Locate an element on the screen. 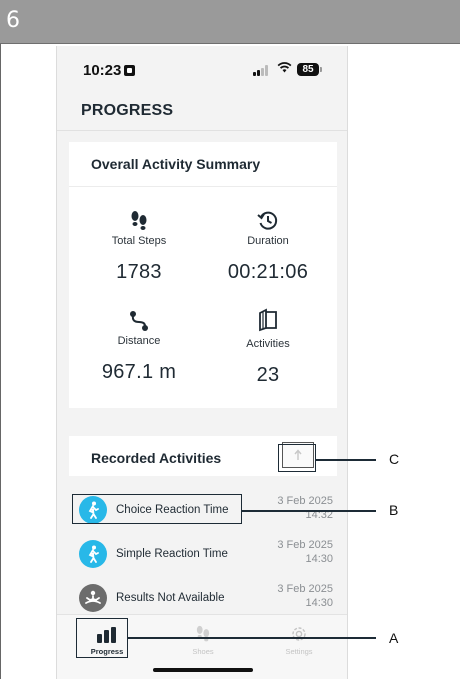 The image size is (460, 679). tab-settings: Settings is located at coordinates (299, 639).